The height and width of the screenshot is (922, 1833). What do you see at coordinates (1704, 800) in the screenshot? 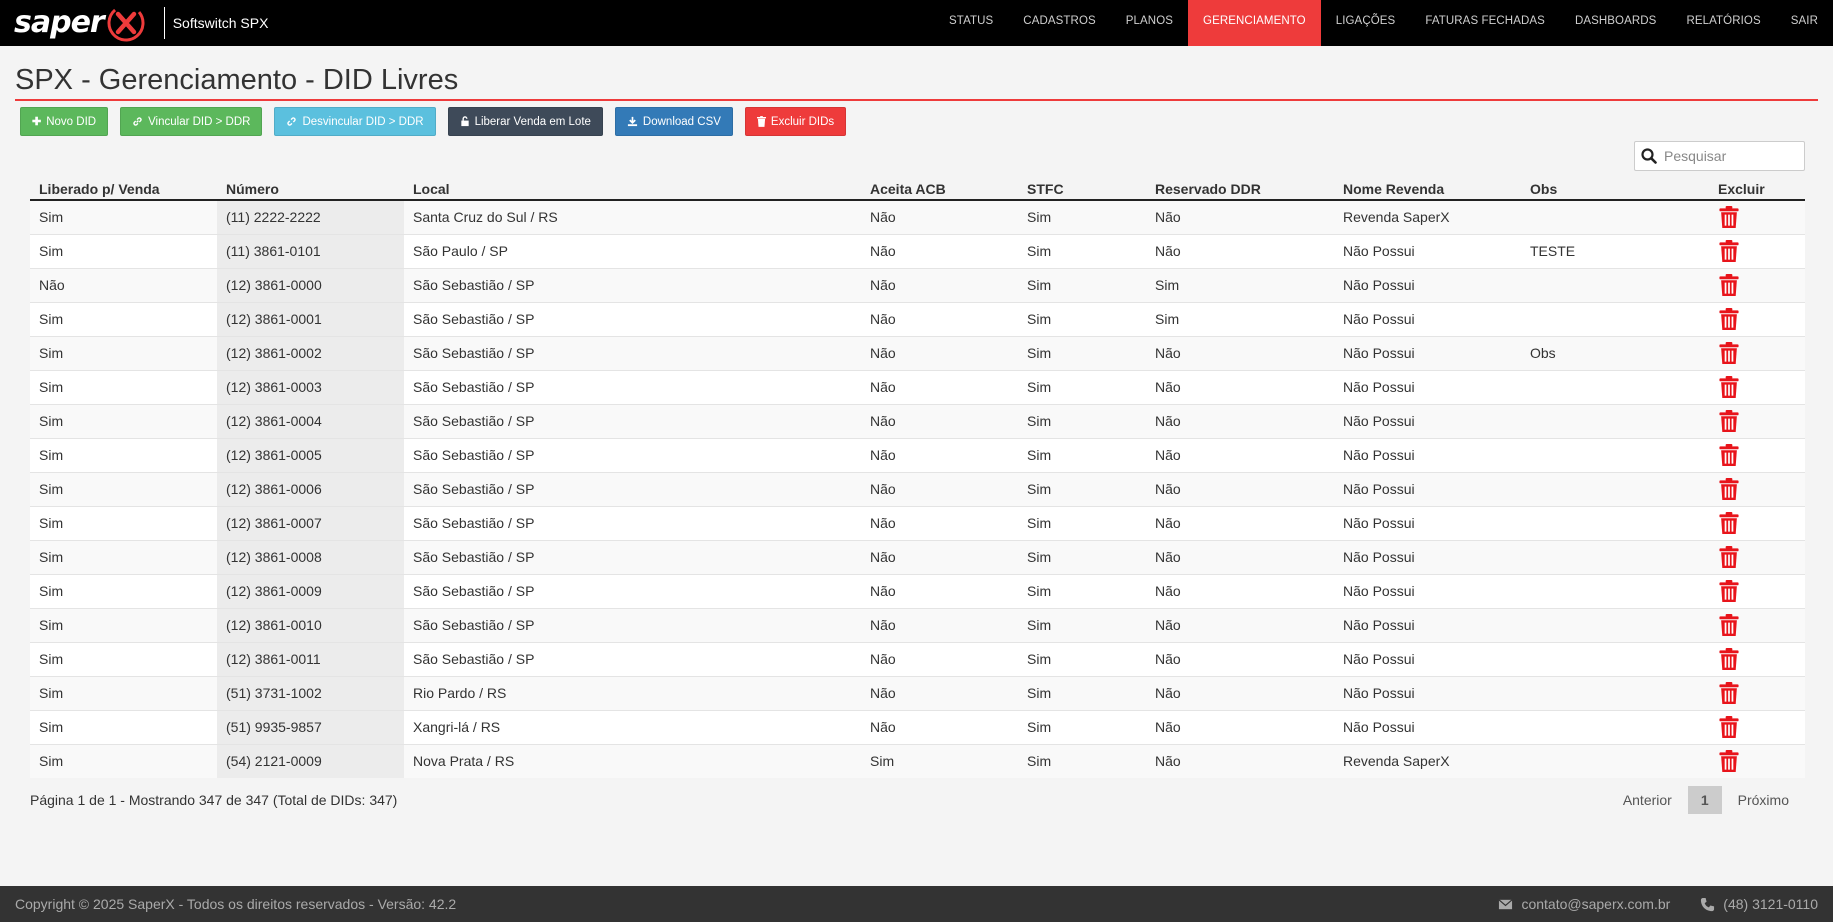
I see `pagination-current-page: 1` at bounding box center [1704, 800].